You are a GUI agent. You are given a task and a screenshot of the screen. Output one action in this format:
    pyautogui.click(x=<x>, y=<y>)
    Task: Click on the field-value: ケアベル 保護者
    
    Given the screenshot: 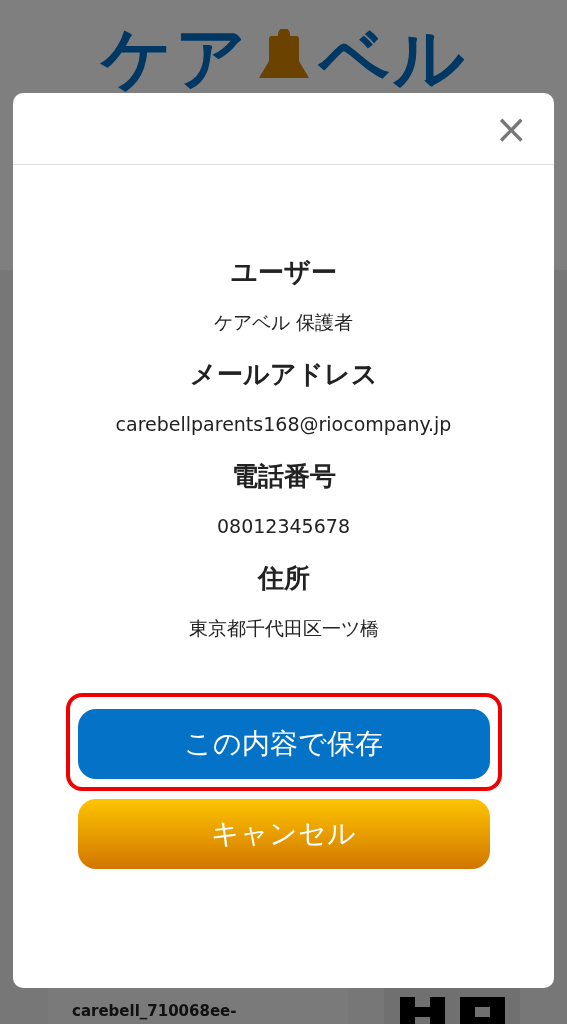 What is the action you would take?
    pyautogui.click(x=283, y=322)
    